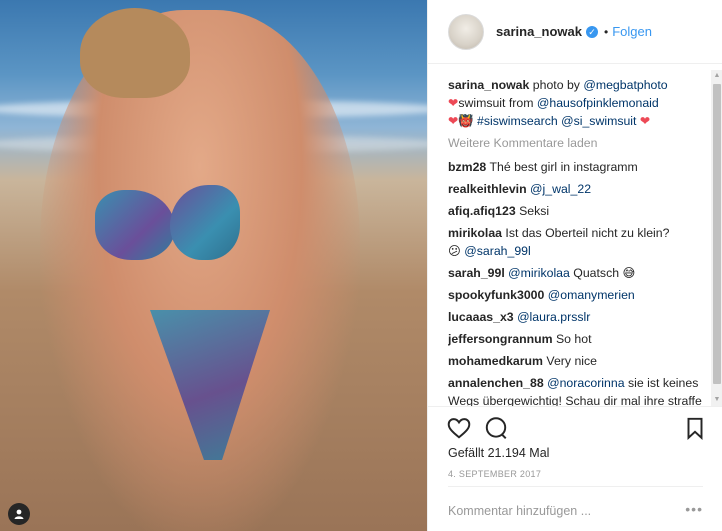 This screenshot has height=531, width=722. What do you see at coordinates (548, 511) in the screenshot?
I see `comment-input` at bounding box center [548, 511].